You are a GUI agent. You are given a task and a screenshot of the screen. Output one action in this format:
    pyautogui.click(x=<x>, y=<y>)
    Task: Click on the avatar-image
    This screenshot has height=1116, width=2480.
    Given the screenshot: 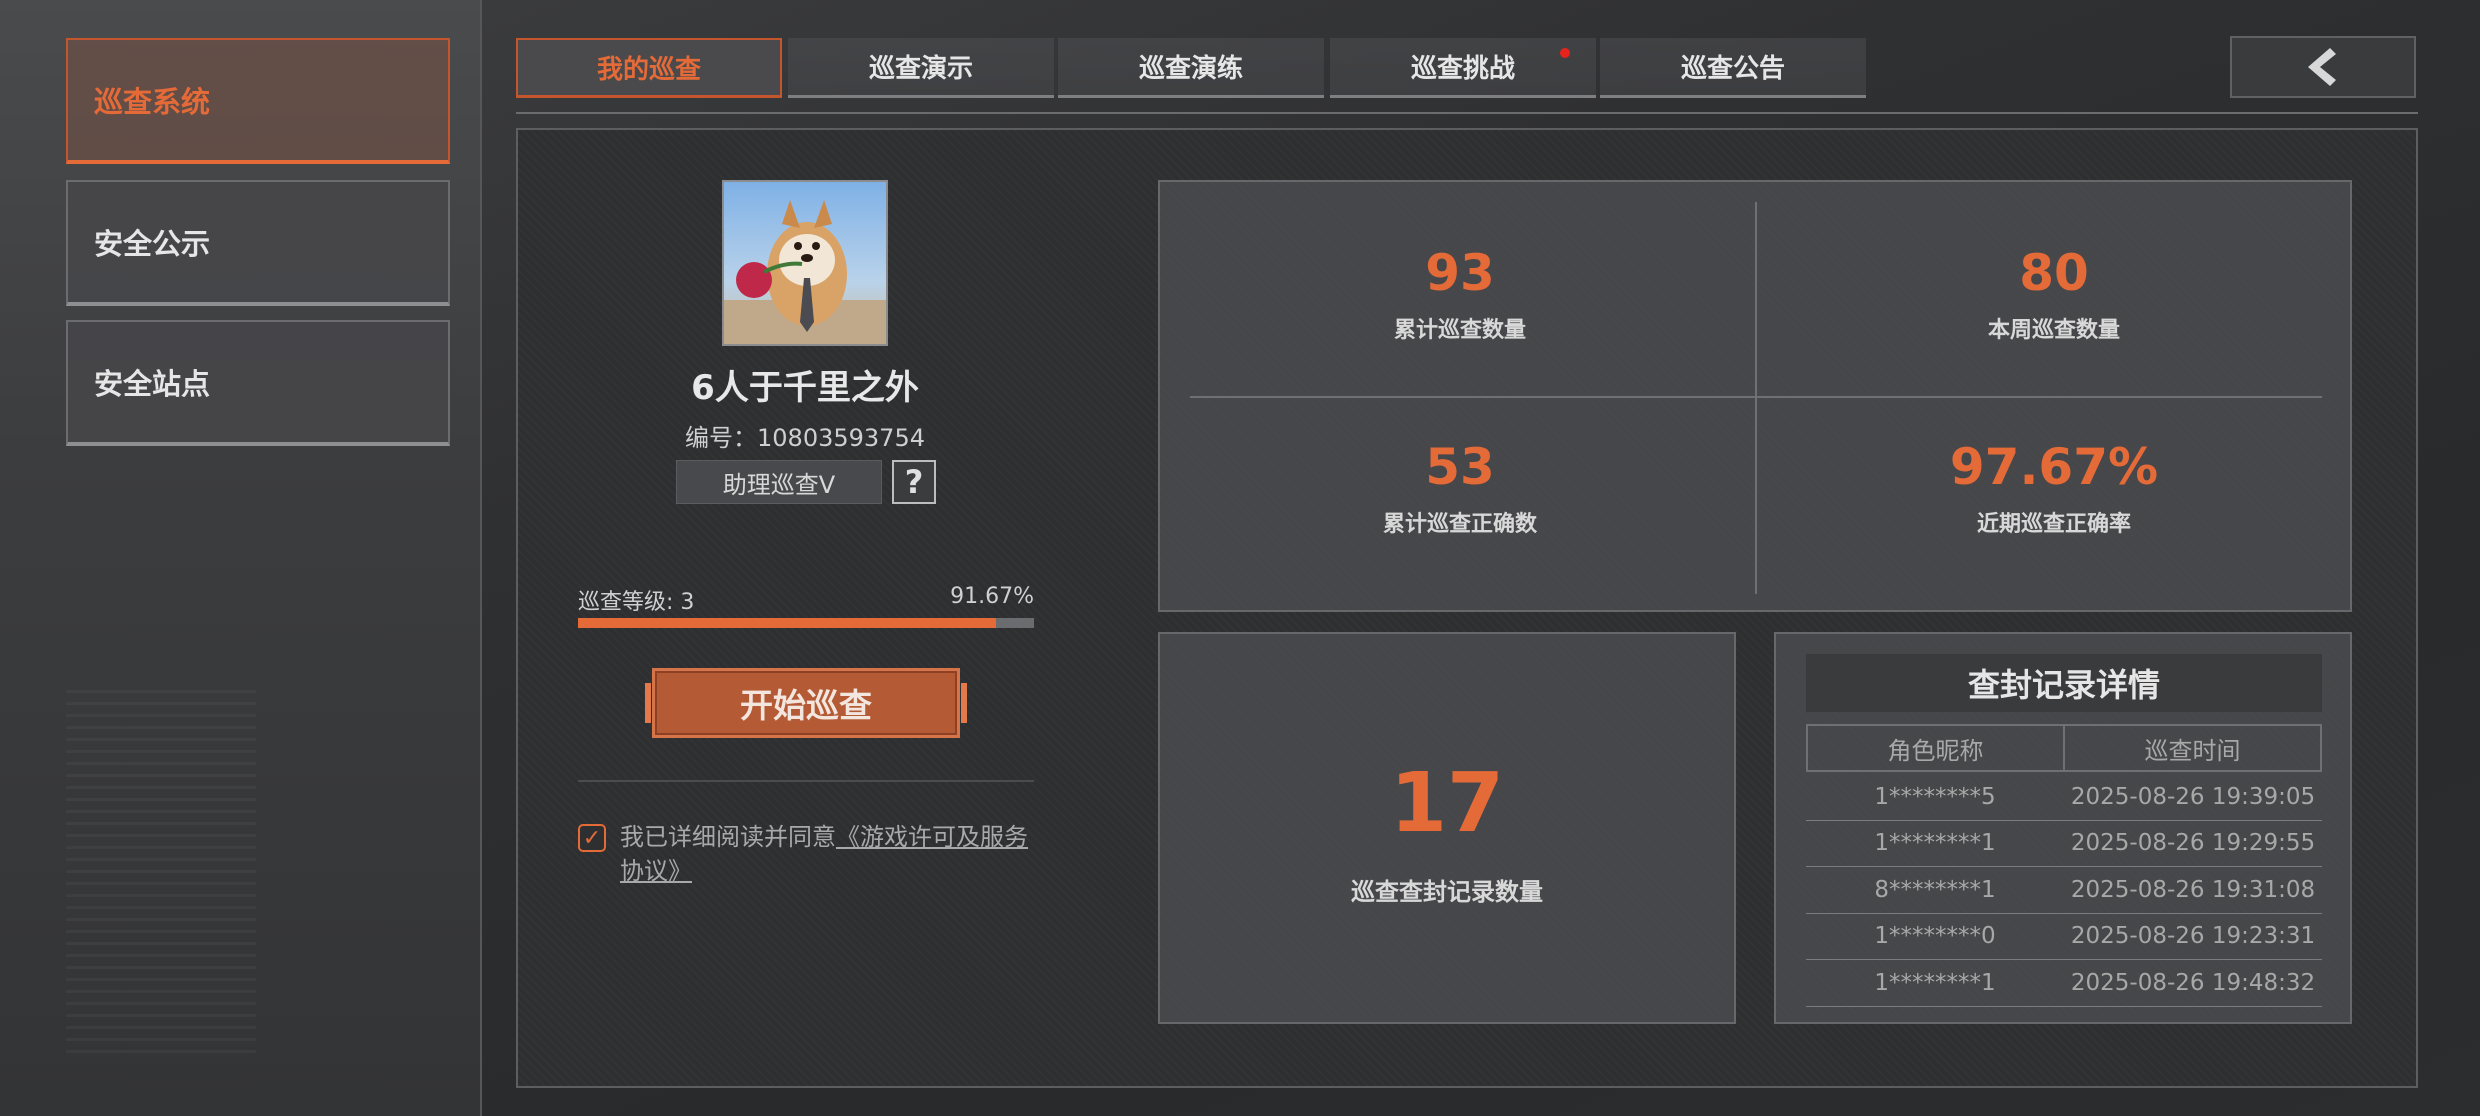 What is the action you would take?
    pyautogui.click(x=805, y=263)
    